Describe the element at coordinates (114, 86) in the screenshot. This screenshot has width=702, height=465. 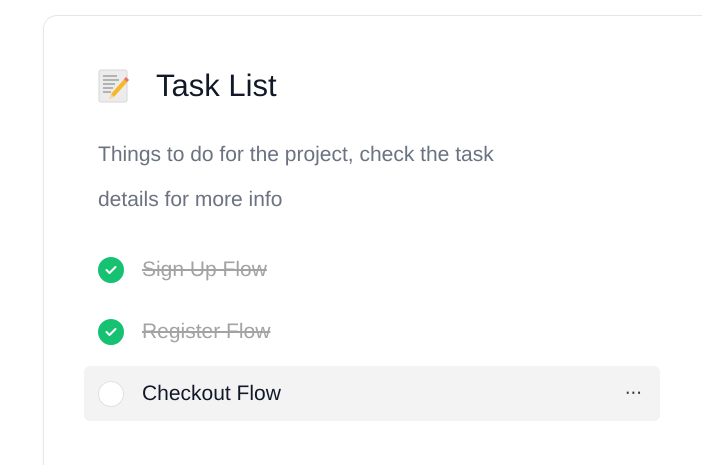
I see `memo-icon` at that location.